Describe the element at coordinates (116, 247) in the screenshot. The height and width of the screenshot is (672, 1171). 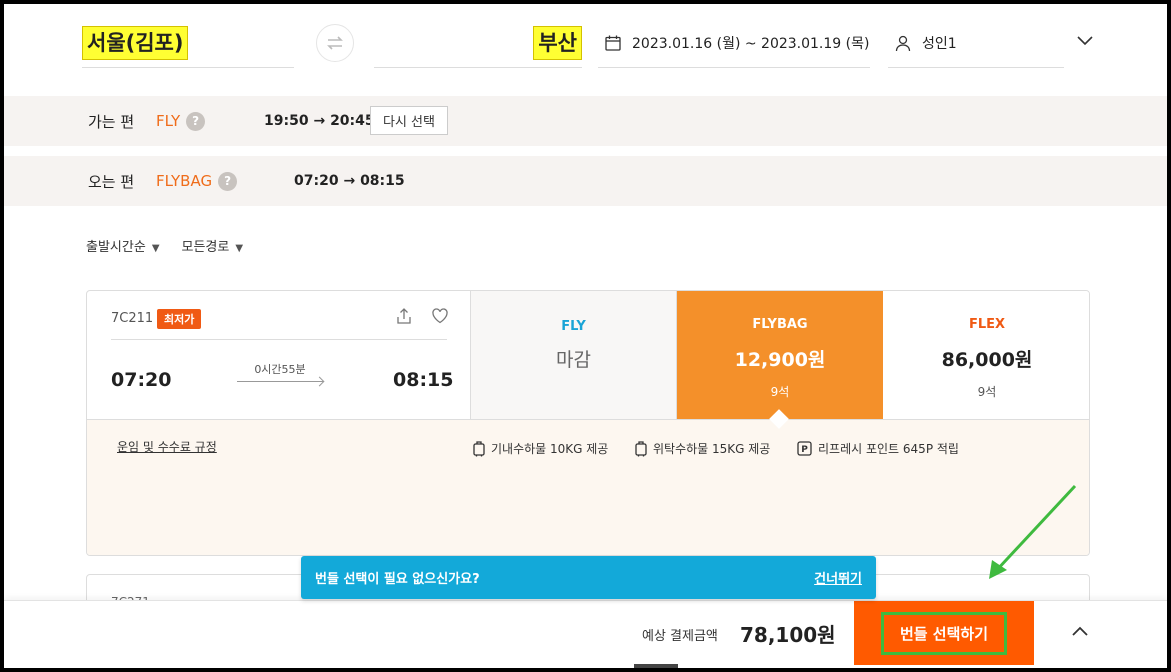
I see `sort-label: 출발시간순` at that location.